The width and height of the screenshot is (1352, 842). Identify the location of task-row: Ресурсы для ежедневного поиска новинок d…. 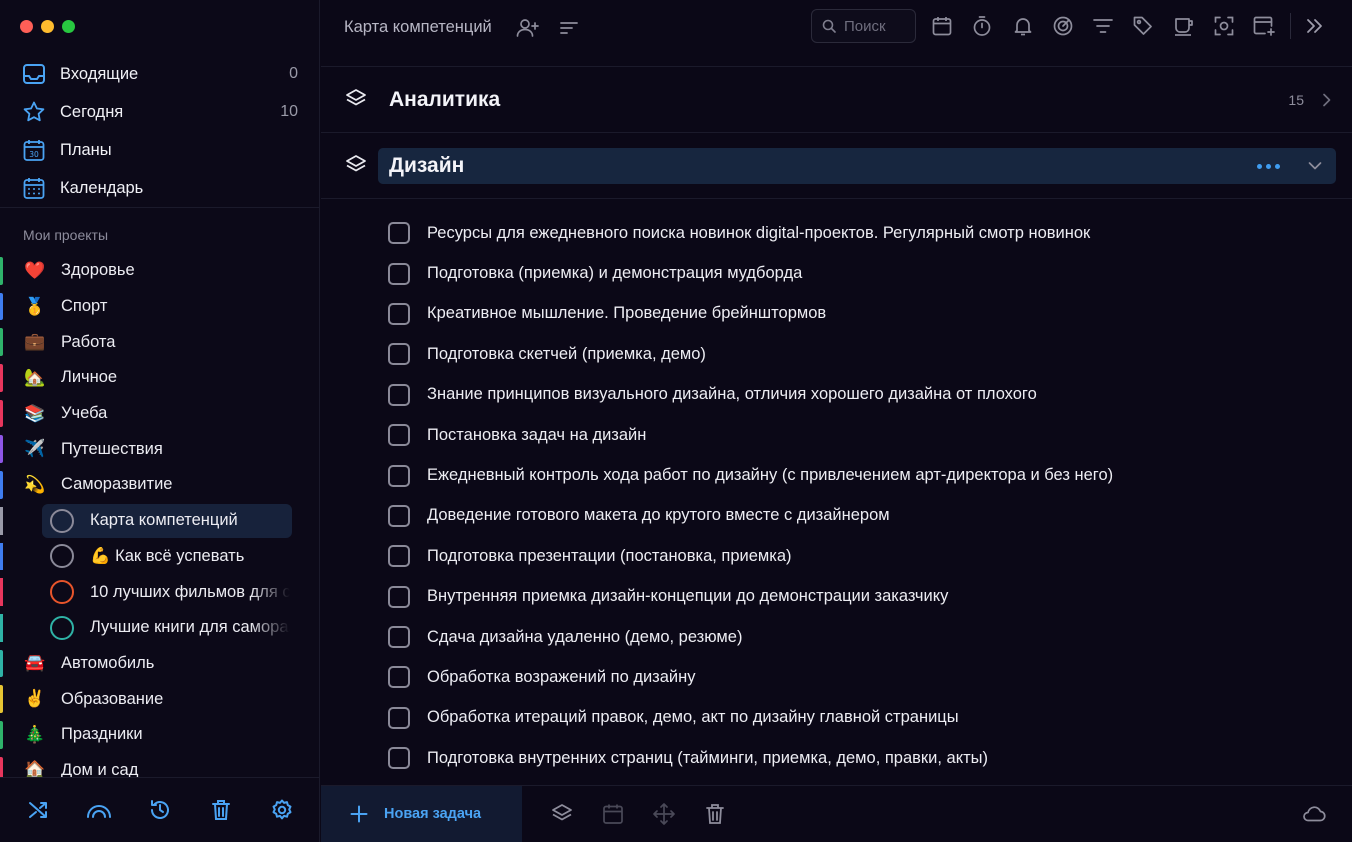
(836, 233).